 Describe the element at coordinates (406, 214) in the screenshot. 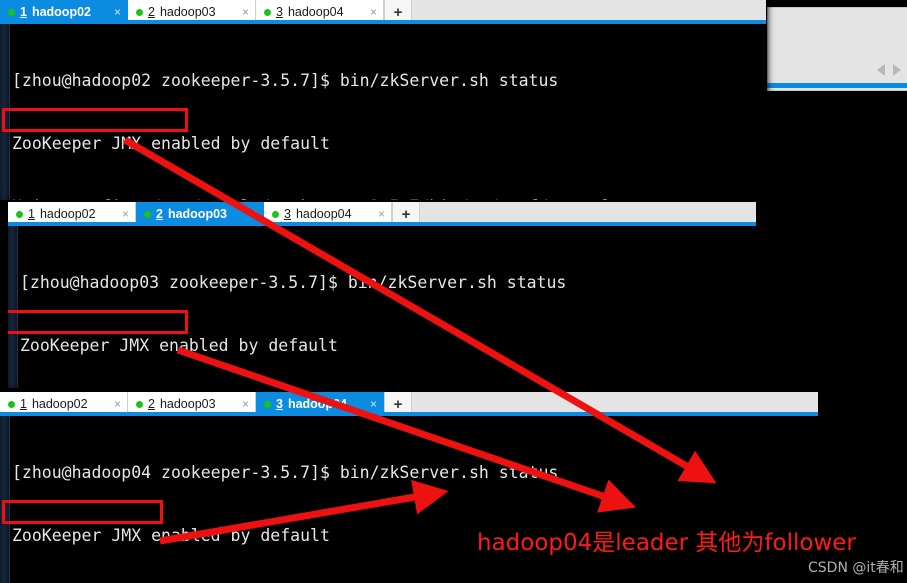

I see `new-tab-button-w2: +` at that location.